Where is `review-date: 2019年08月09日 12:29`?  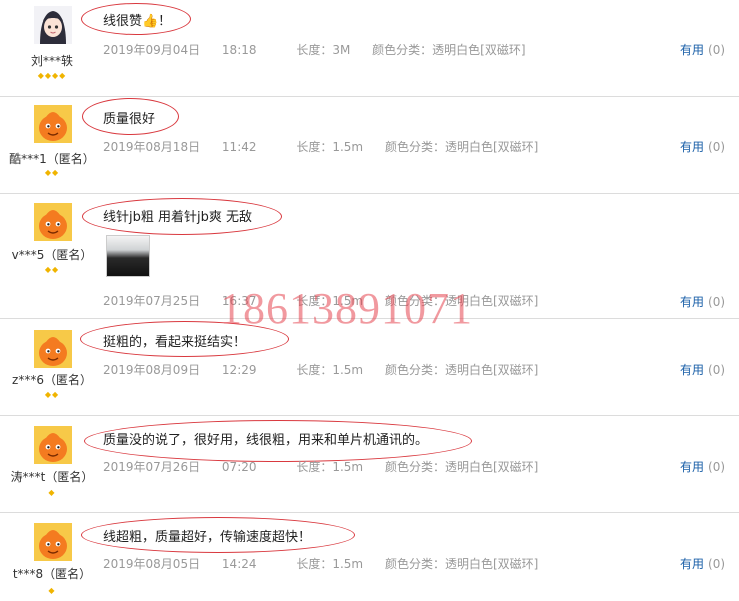
review-date: 2019年08月09日 12:29 is located at coordinates (180, 370).